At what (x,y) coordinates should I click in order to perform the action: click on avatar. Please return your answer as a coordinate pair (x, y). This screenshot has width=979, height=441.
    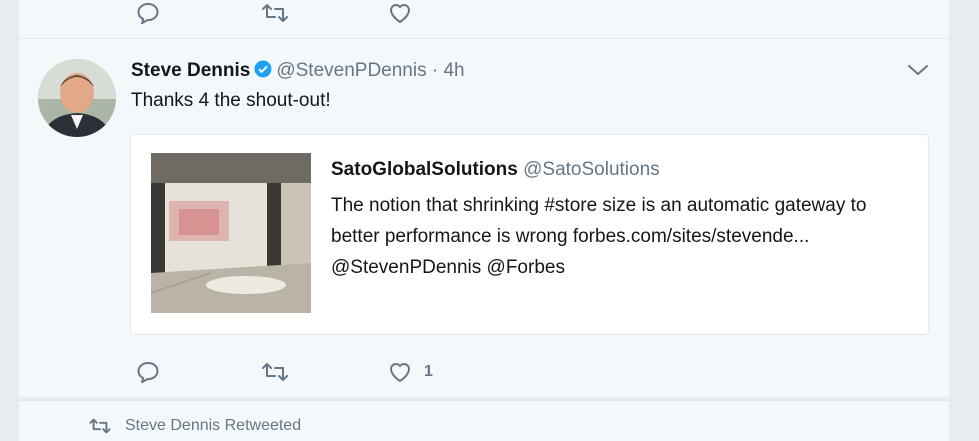
    Looking at the image, I should click on (77, 98).